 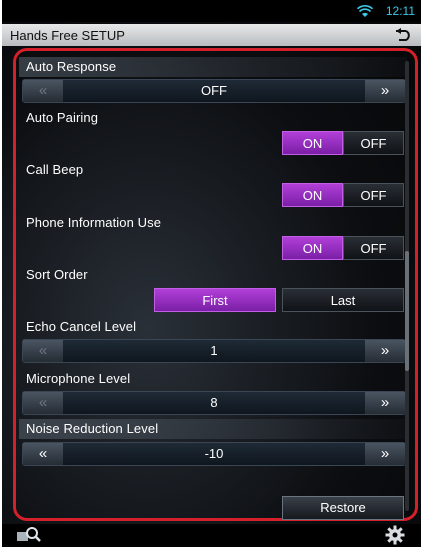 I want to click on echo-cancel-prev-button: «, so click(x=43, y=351).